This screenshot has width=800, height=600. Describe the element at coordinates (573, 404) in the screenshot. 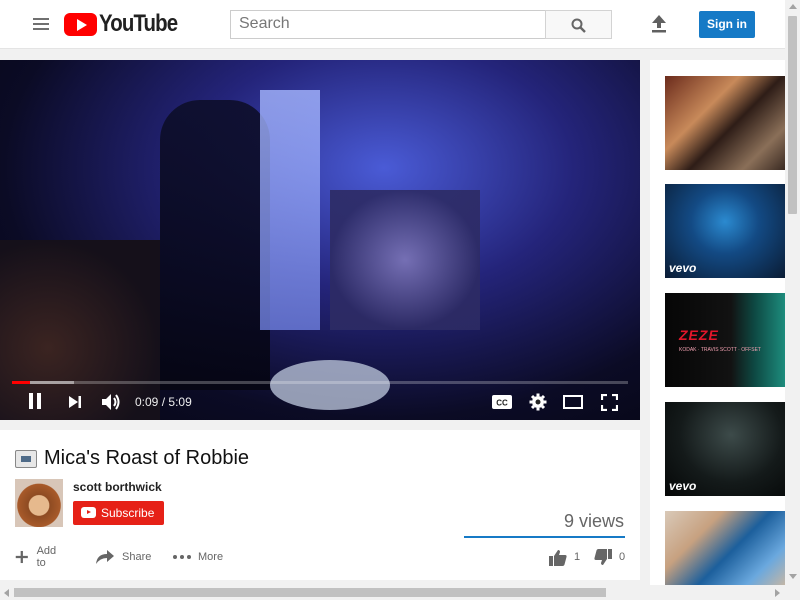

I see `theater-mode-icon` at that location.